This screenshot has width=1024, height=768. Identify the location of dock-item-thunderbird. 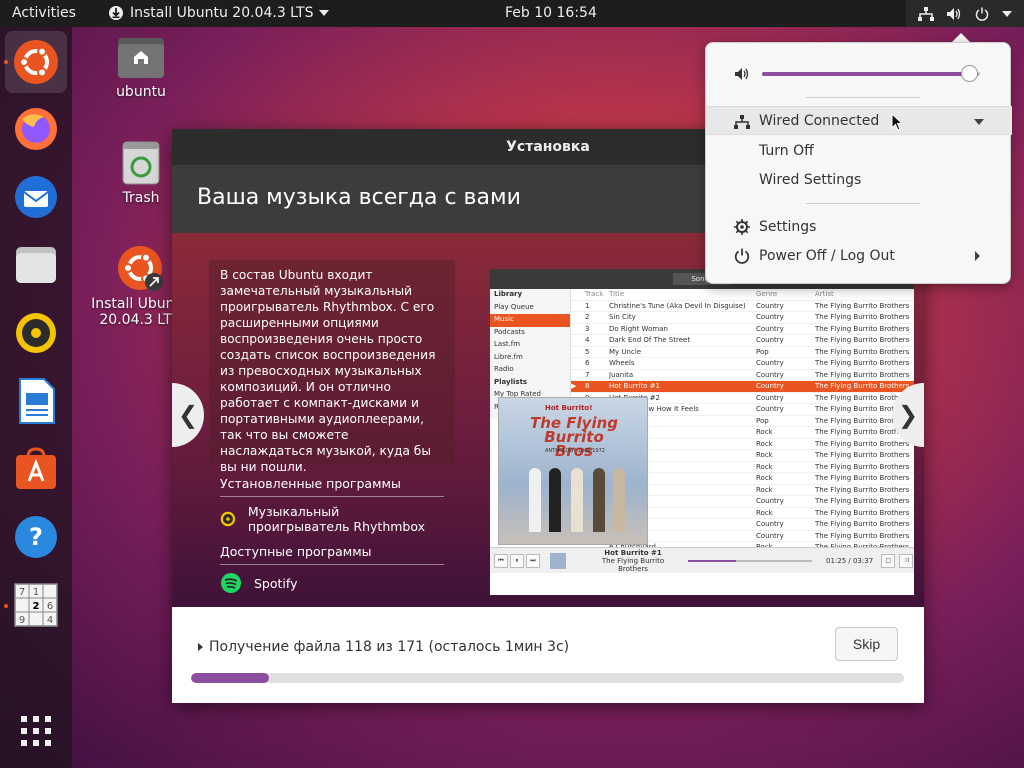
(36, 197).